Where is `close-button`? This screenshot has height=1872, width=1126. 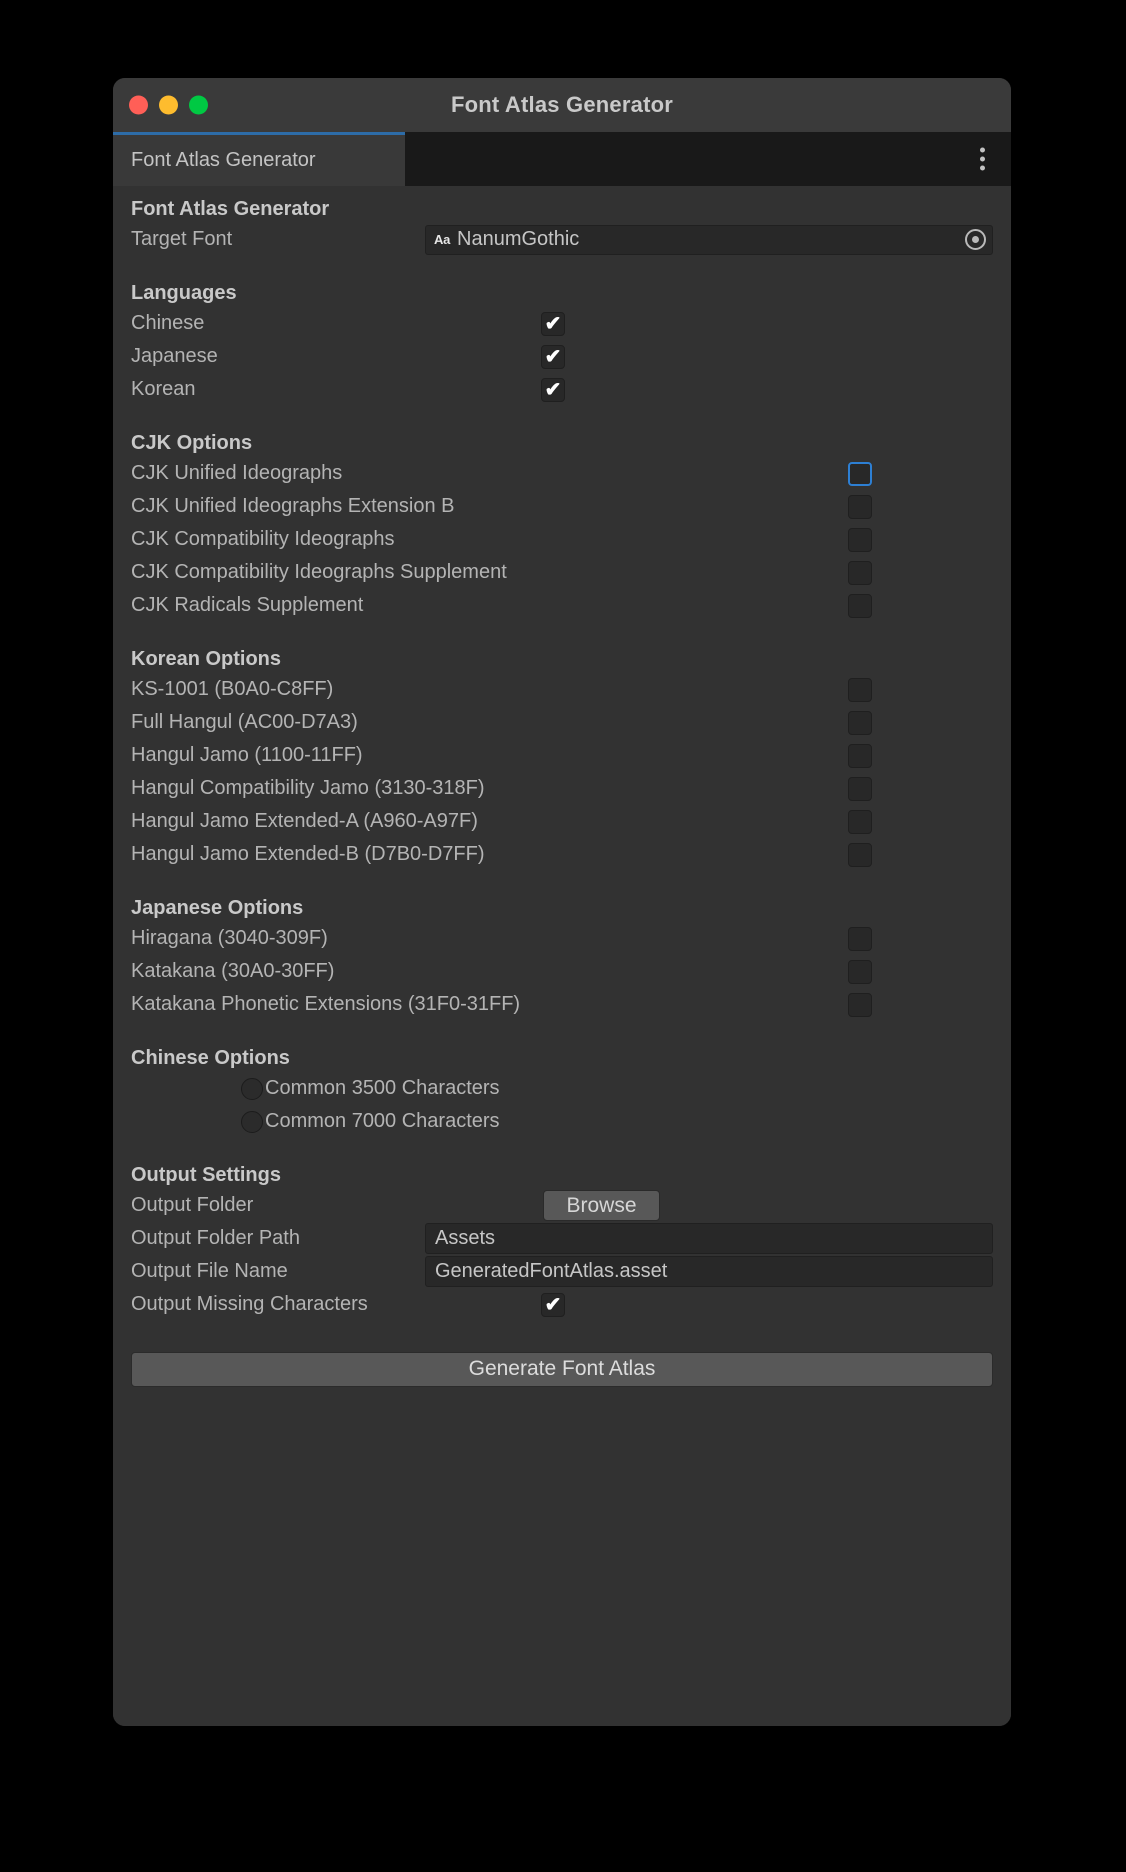
close-button is located at coordinates (138, 105).